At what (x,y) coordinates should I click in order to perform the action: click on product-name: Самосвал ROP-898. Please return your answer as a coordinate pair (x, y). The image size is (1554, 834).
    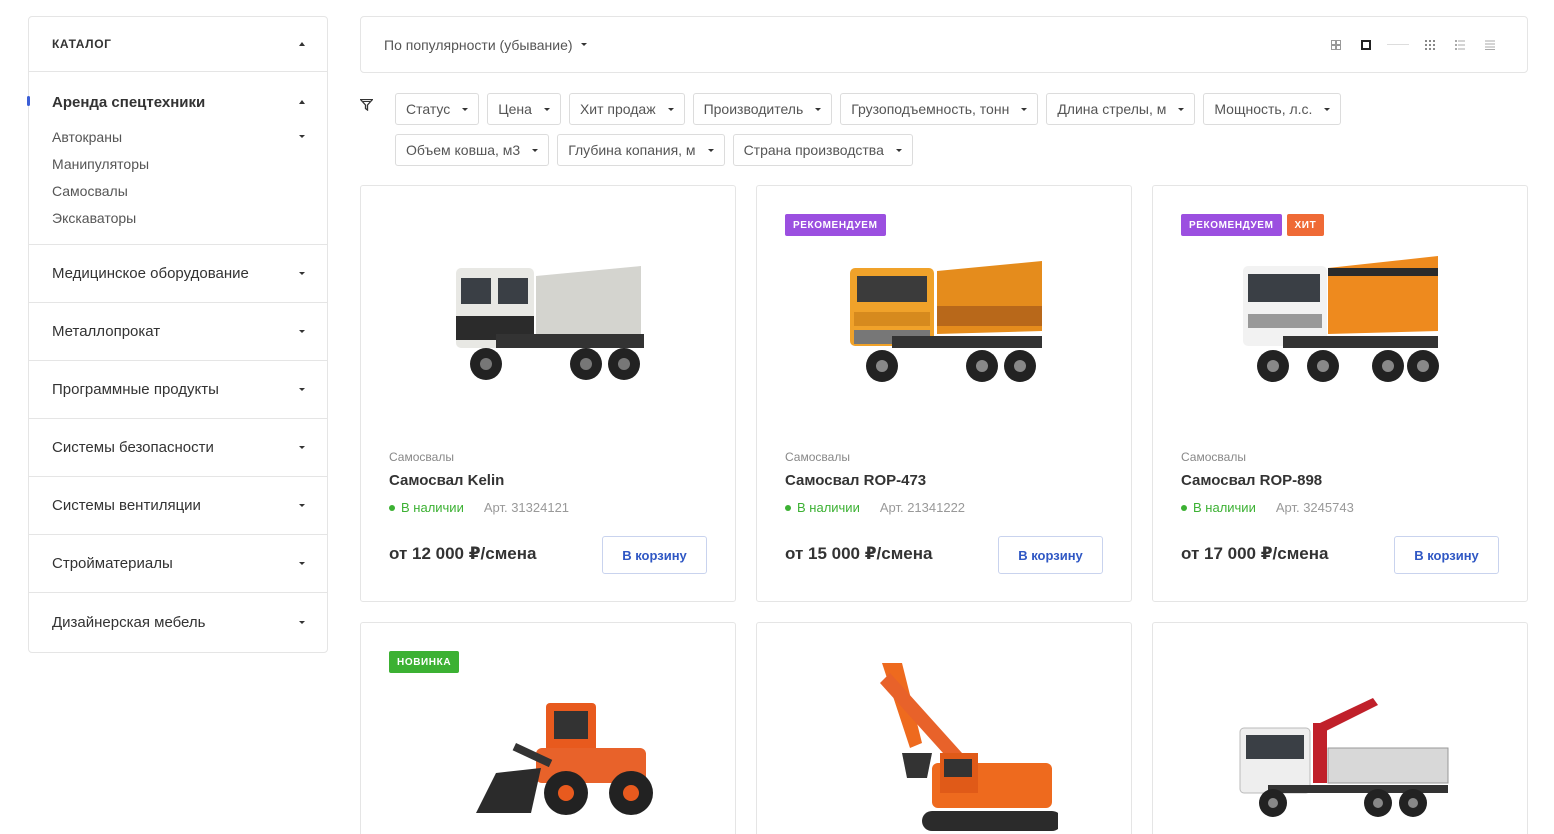
    Looking at the image, I should click on (1251, 480).